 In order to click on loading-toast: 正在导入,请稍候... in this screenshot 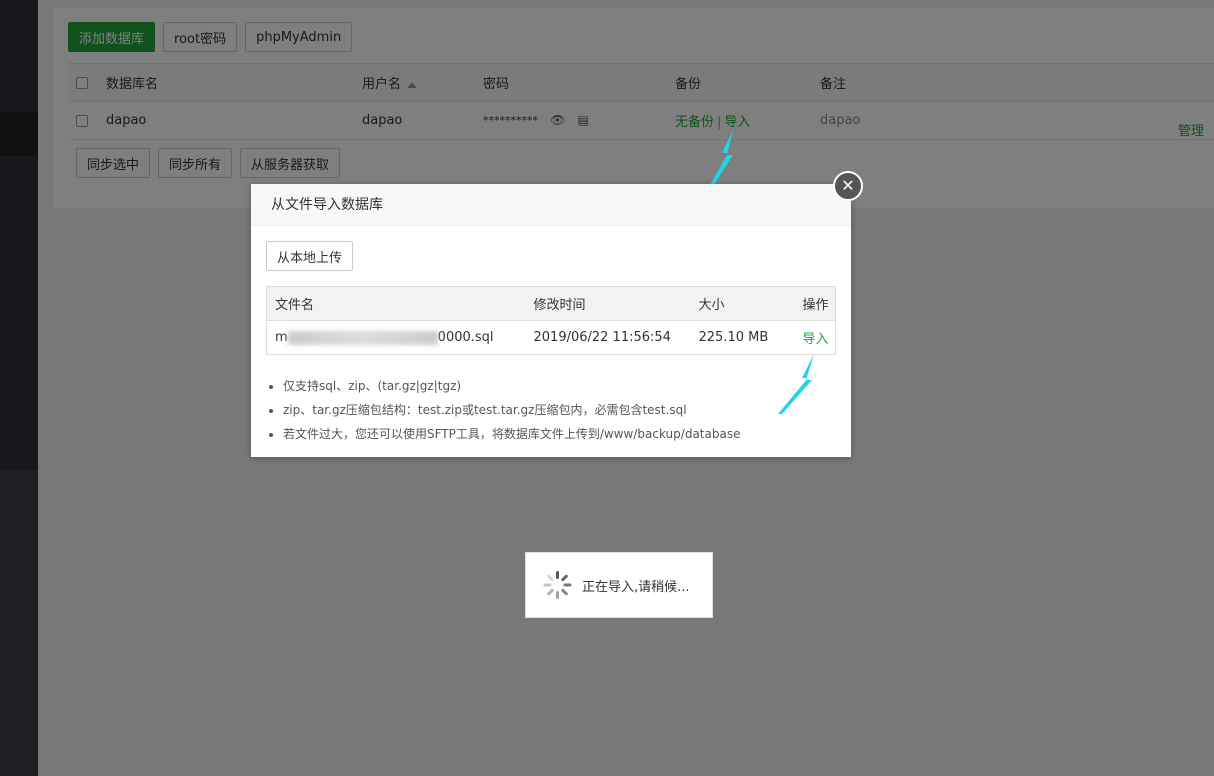, I will do `click(619, 585)`.